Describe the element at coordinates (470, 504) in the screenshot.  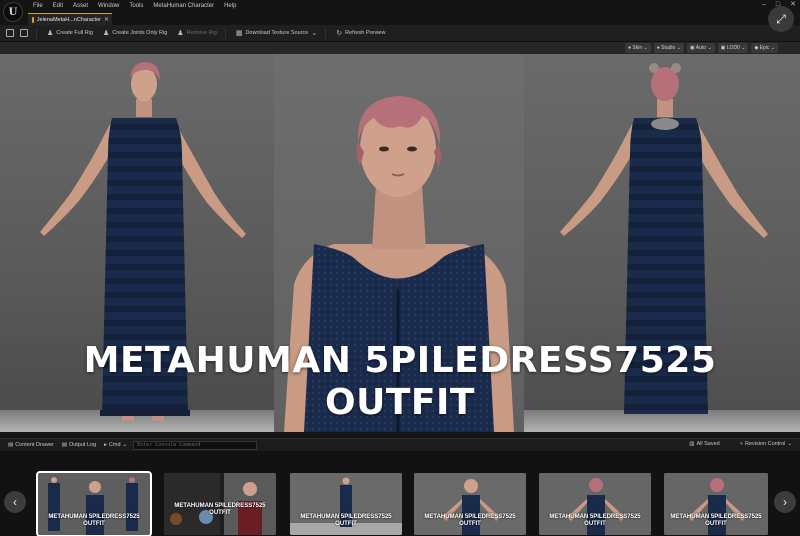
I see `gallery-thumbnail-4: METAHUMAN 5PILEDRESS7525 OUTFIT` at that location.